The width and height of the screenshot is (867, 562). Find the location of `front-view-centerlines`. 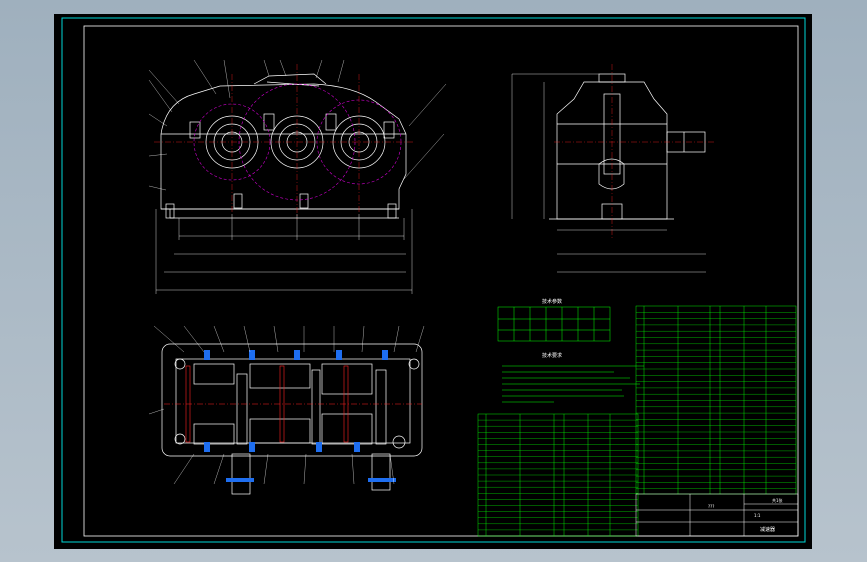

front-view-centerlines is located at coordinates (284, 141).